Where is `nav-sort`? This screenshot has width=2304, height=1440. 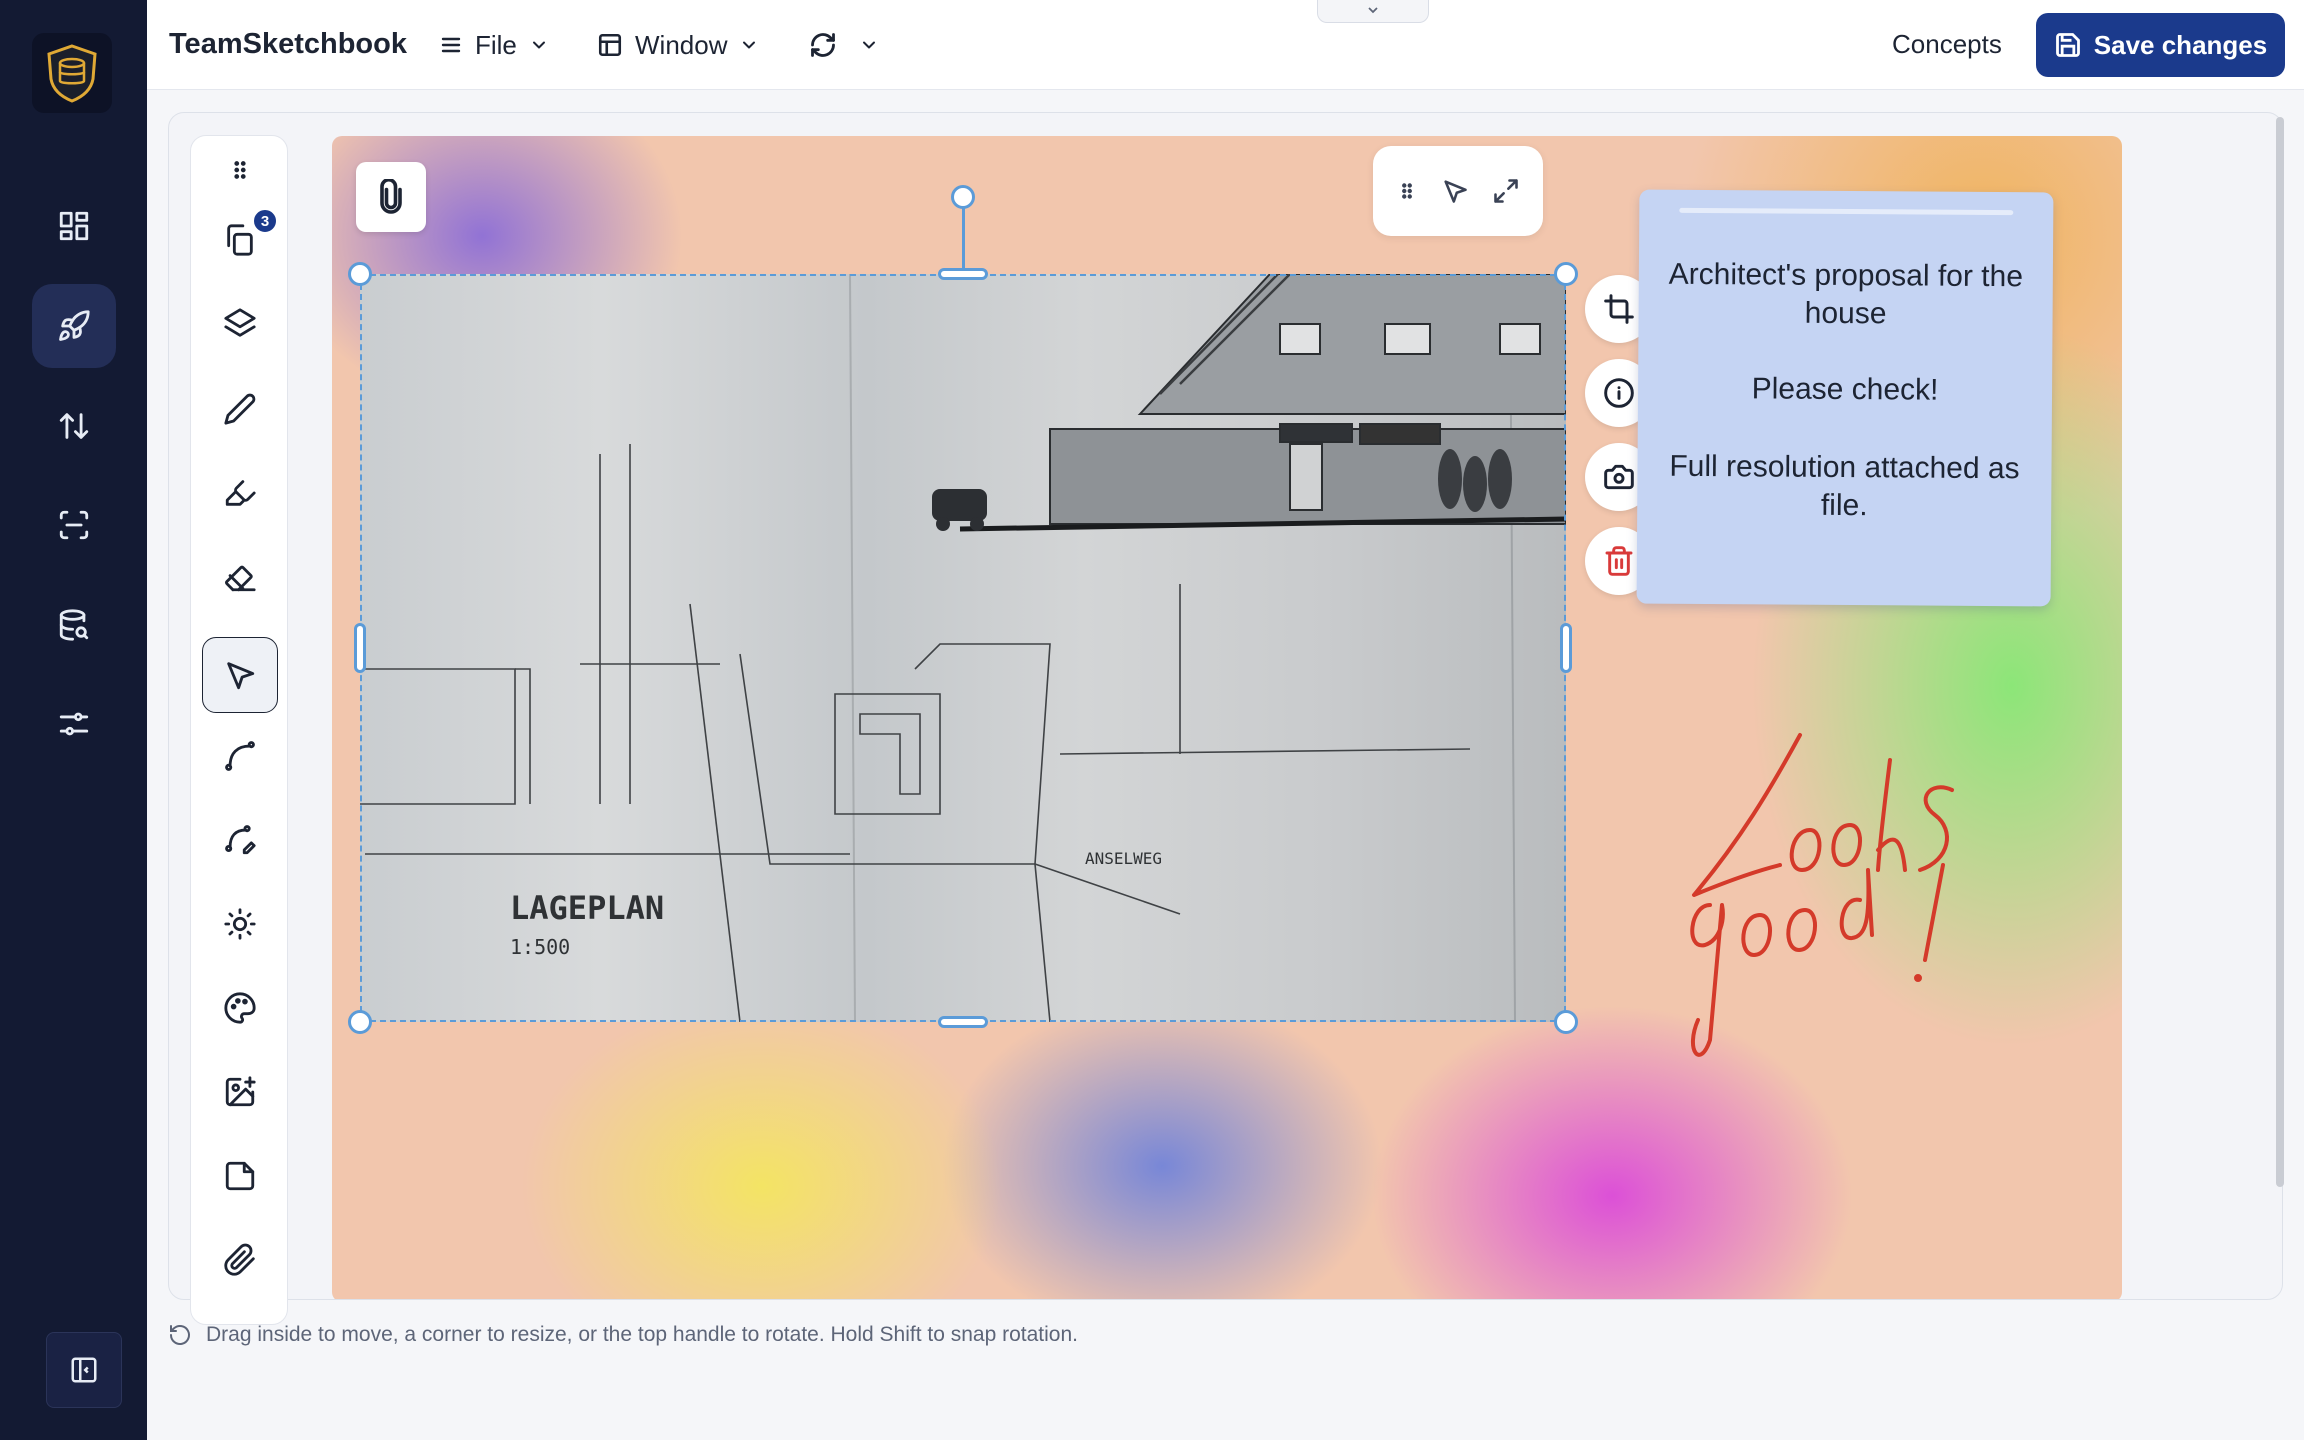 nav-sort is located at coordinates (74, 426).